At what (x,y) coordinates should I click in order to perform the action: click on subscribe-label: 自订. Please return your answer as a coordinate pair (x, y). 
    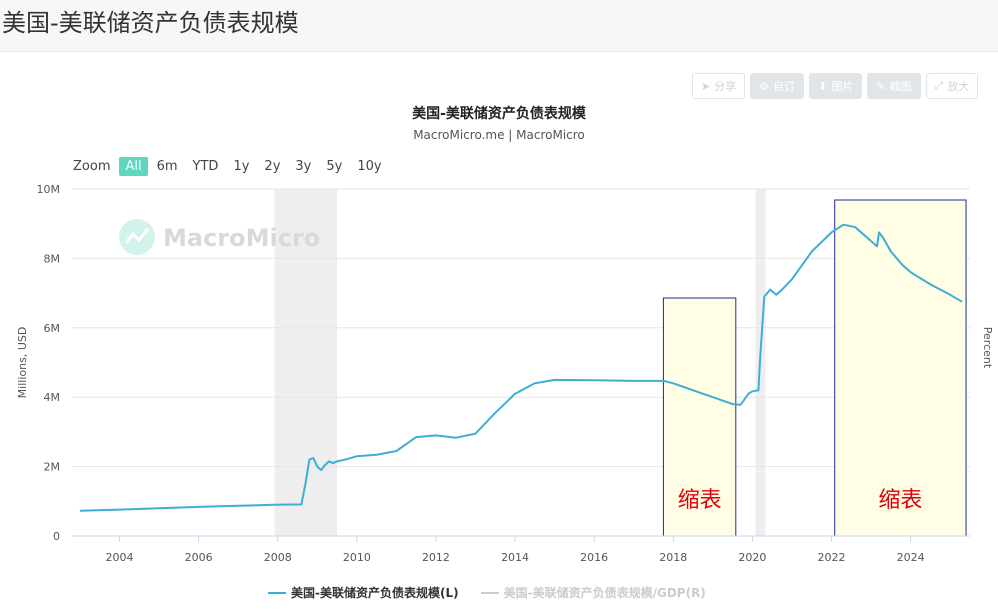
    Looking at the image, I should click on (784, 86).